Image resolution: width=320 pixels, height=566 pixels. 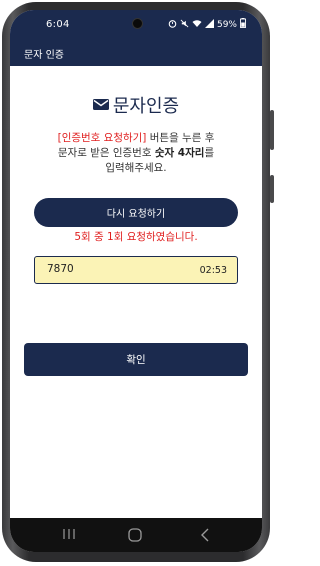 What do you see at coordinates (205, 536) in the screenshot?
I see `back-icon` at bounding box center [205, 536].